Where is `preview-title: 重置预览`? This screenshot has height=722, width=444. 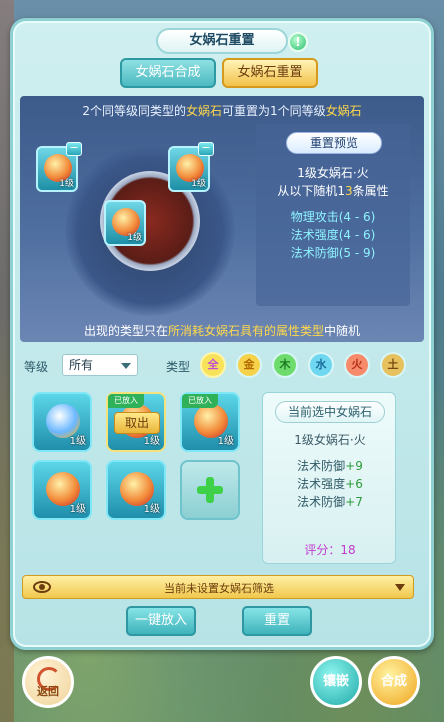 preview-title: 重置预览 is located at coordinates (334, 143).